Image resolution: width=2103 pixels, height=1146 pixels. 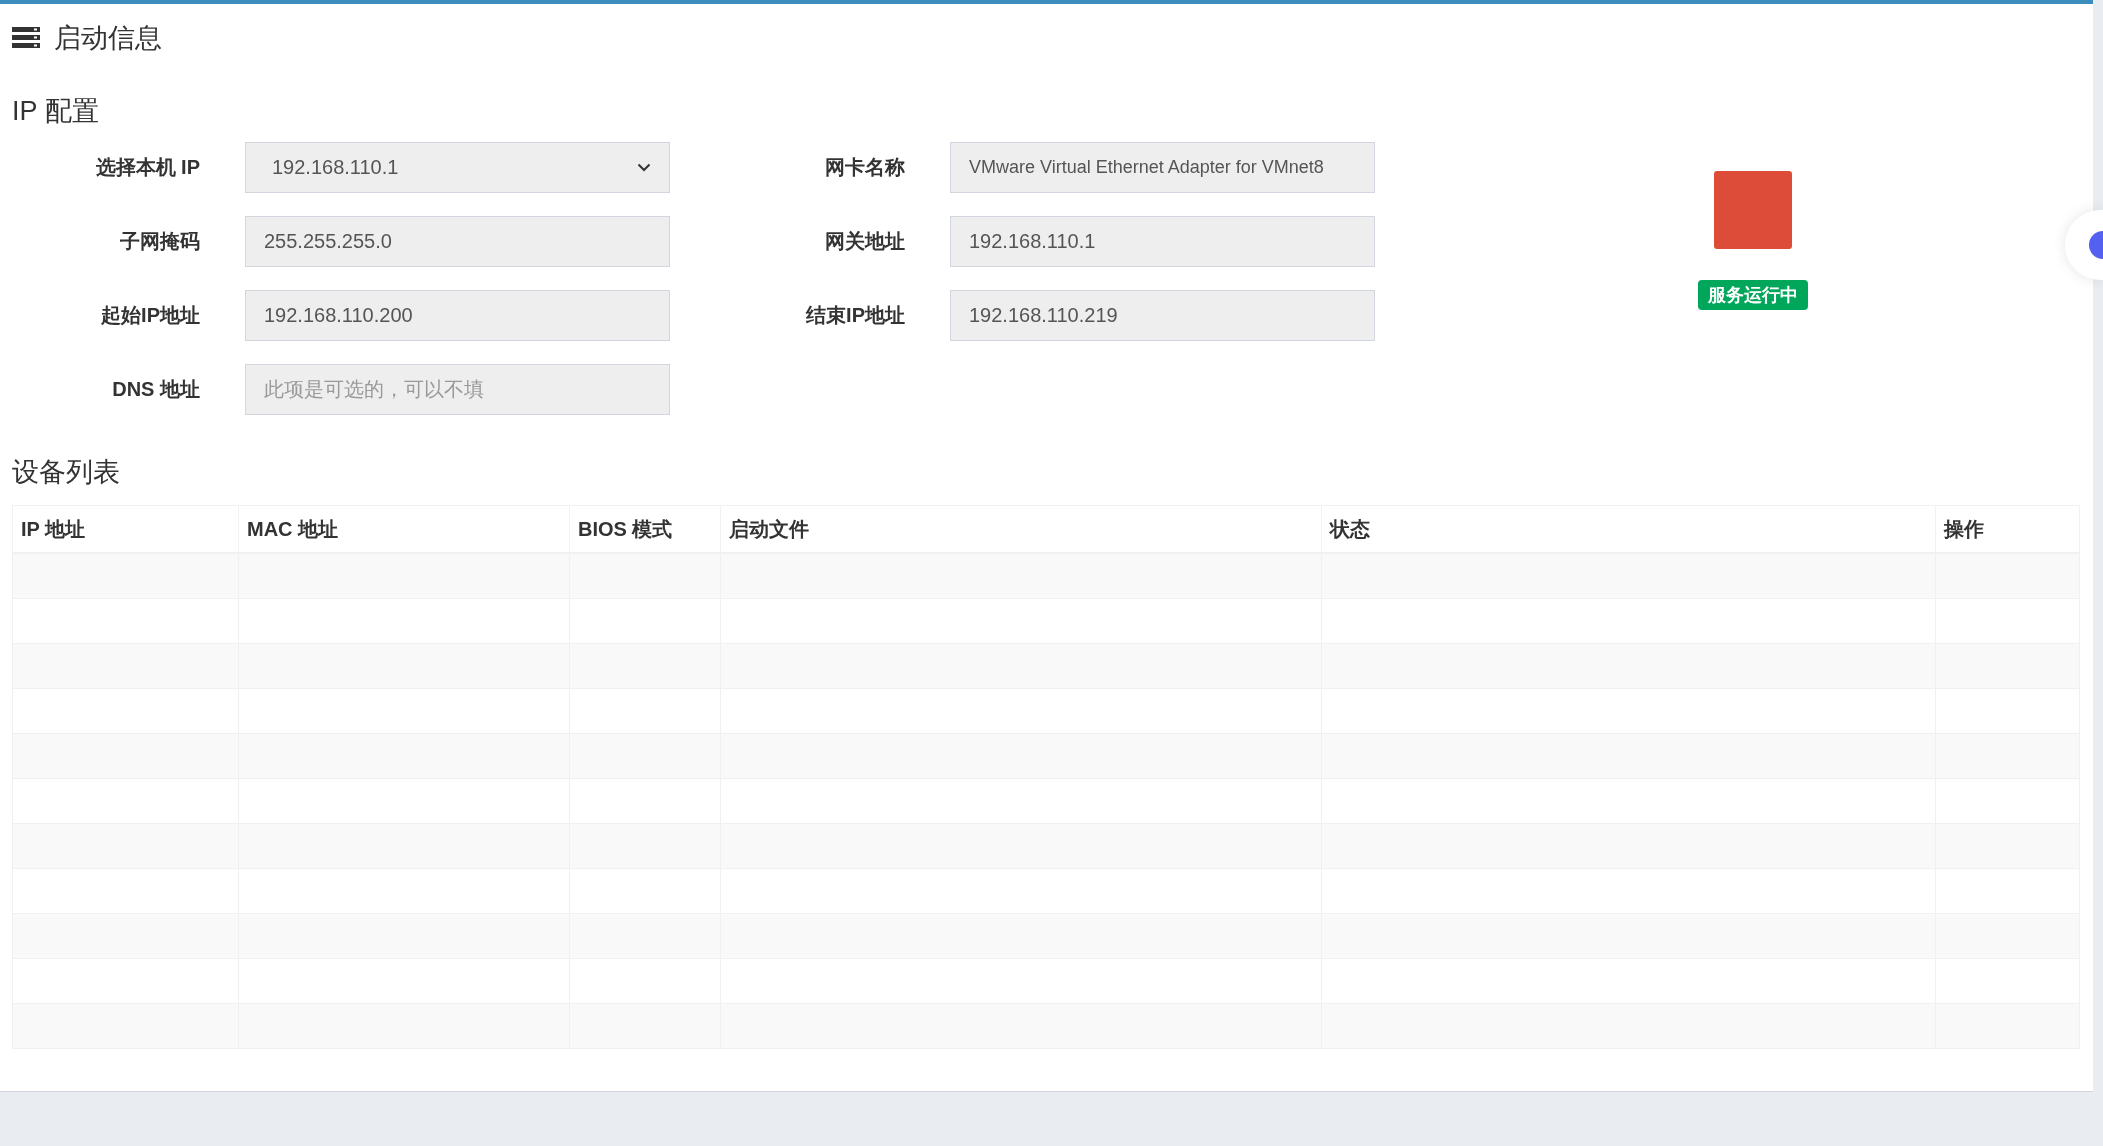 What do you see at coordinates (159, 241) in the screenshot?
I see `field-label: 子网掩码` at bounding box center [159, 241].